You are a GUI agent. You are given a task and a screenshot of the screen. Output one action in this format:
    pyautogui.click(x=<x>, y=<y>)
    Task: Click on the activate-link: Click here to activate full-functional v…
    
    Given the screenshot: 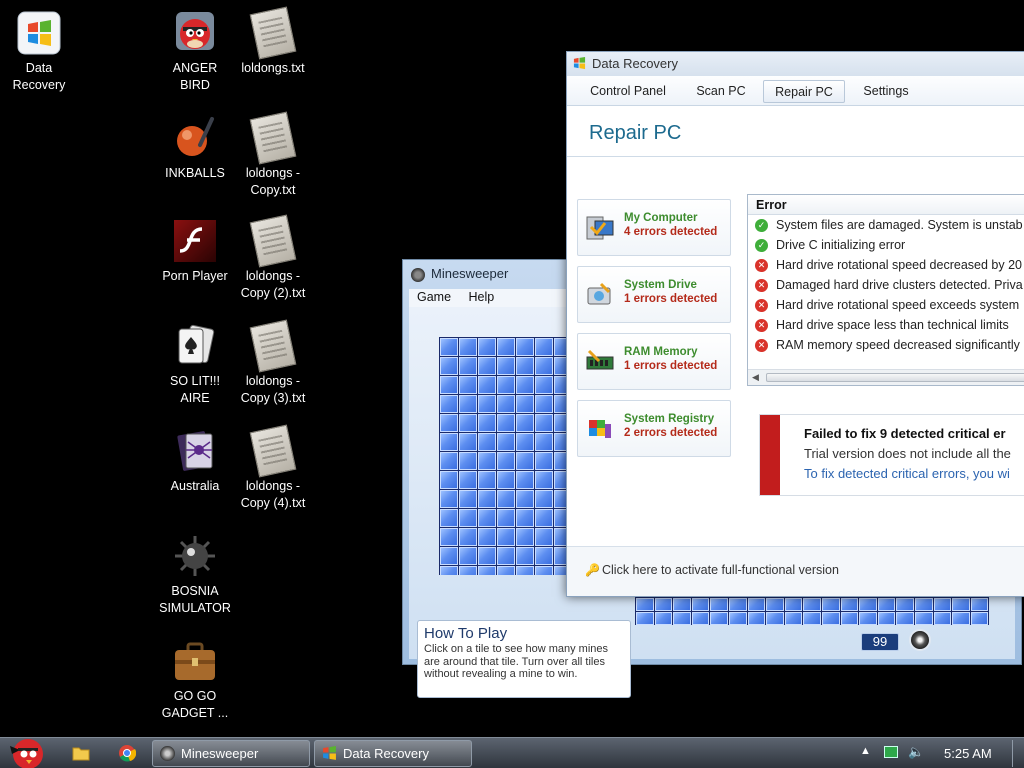 What is the action you would take?
    pyautogui.click(x=720, y=570)
    